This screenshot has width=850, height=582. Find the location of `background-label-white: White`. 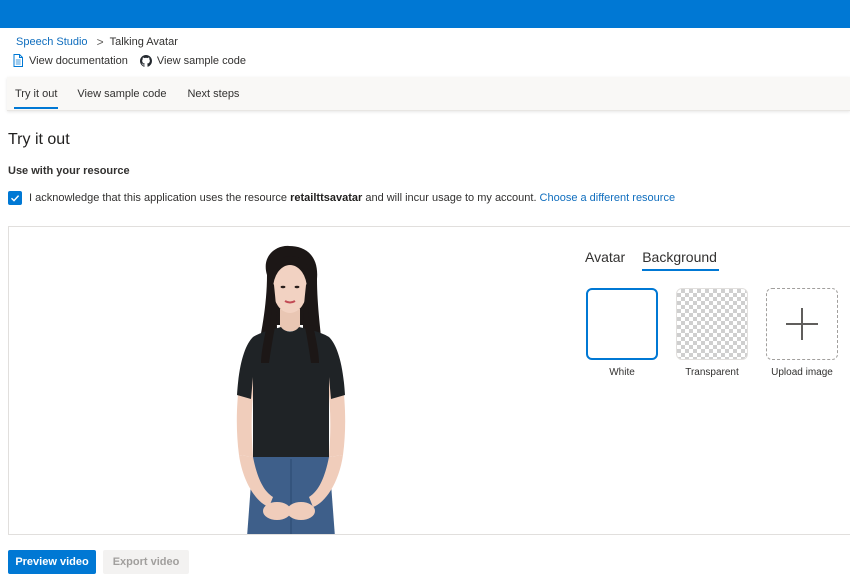

background-label-white: White is located at coordinates (622, 372).